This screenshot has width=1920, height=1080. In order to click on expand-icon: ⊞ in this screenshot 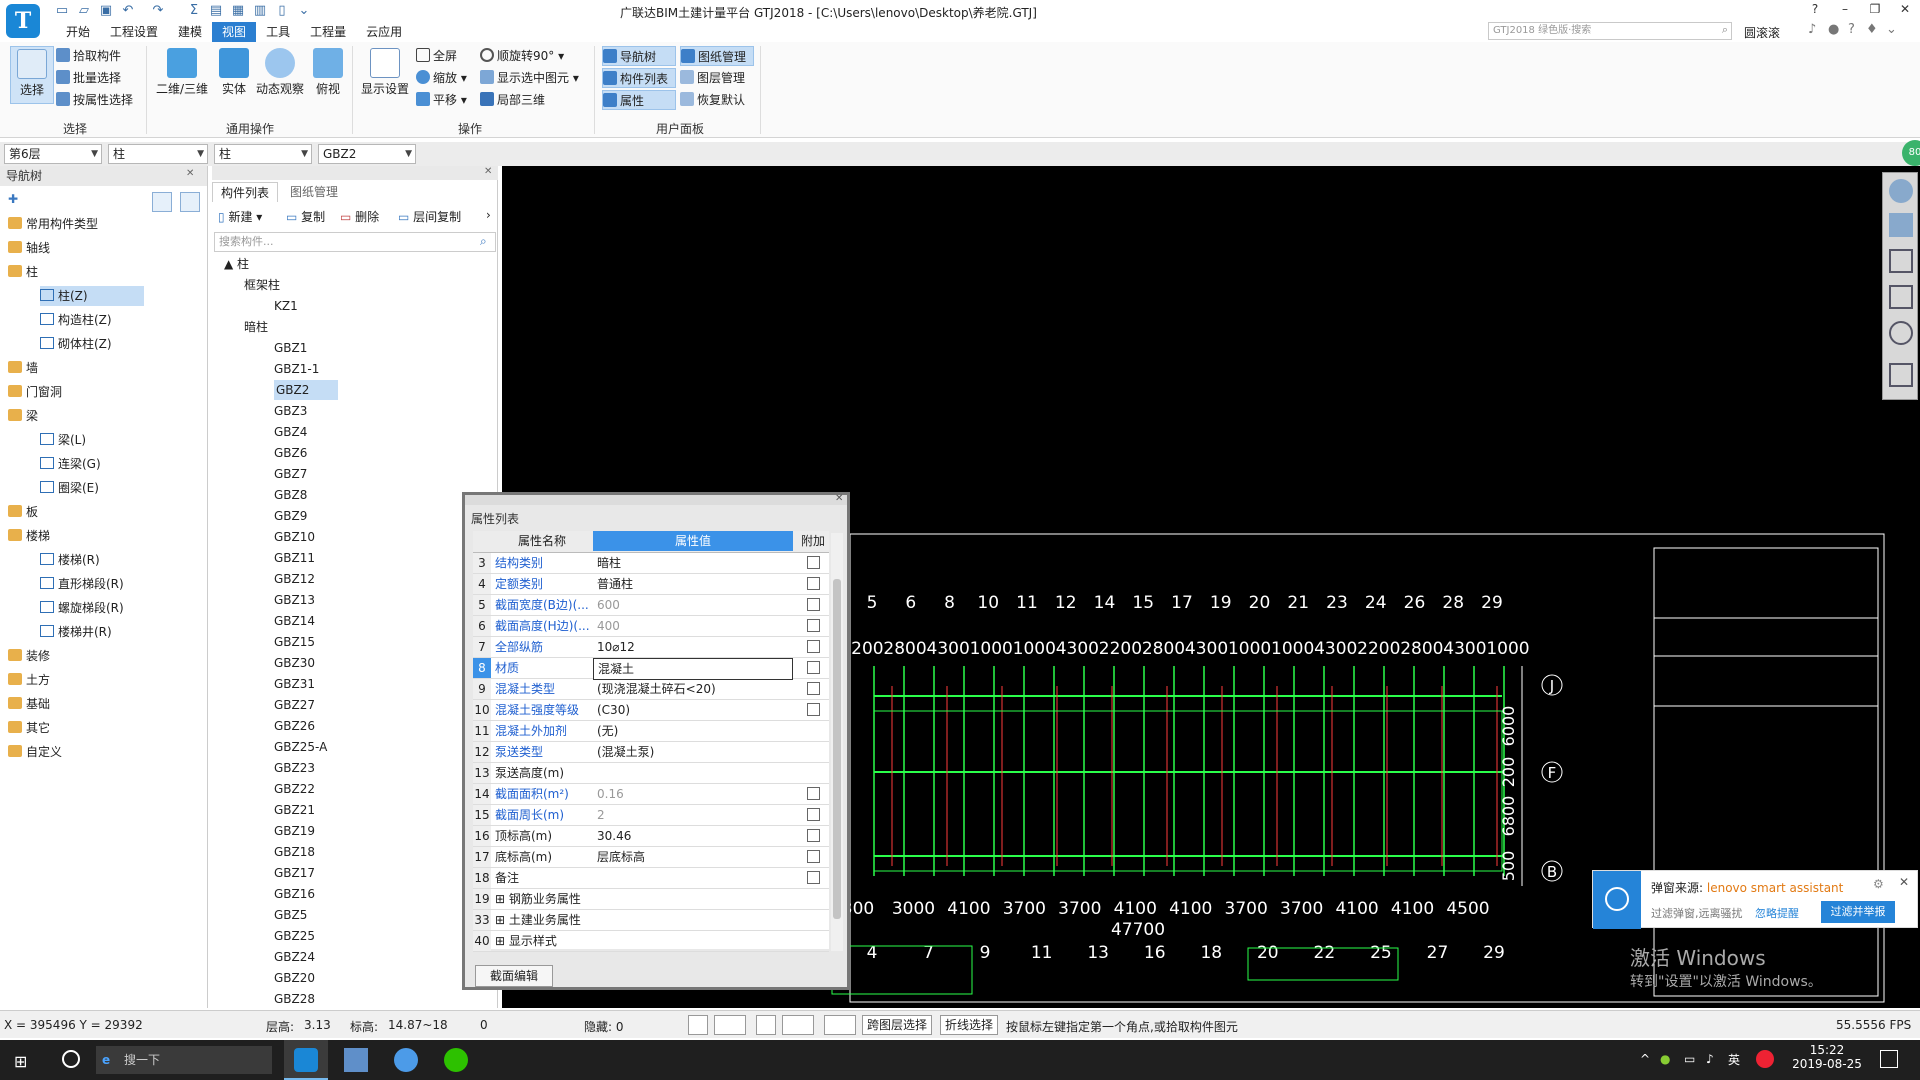, I will do `click(502, 941)`.